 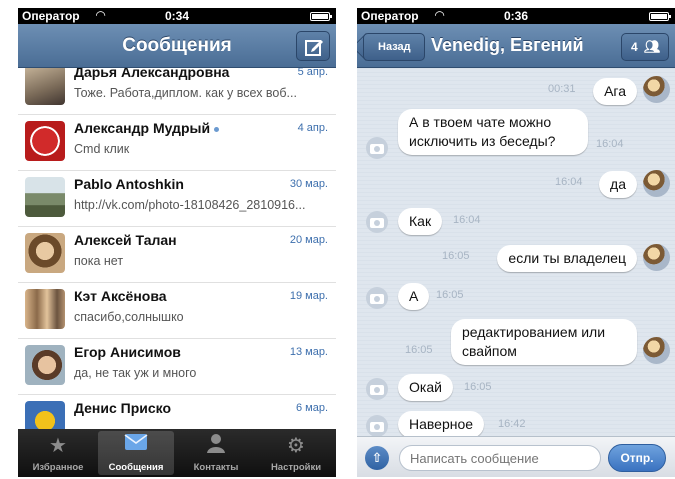 I want to click on tab-label: Сообщения, so click(x=136, y=467).